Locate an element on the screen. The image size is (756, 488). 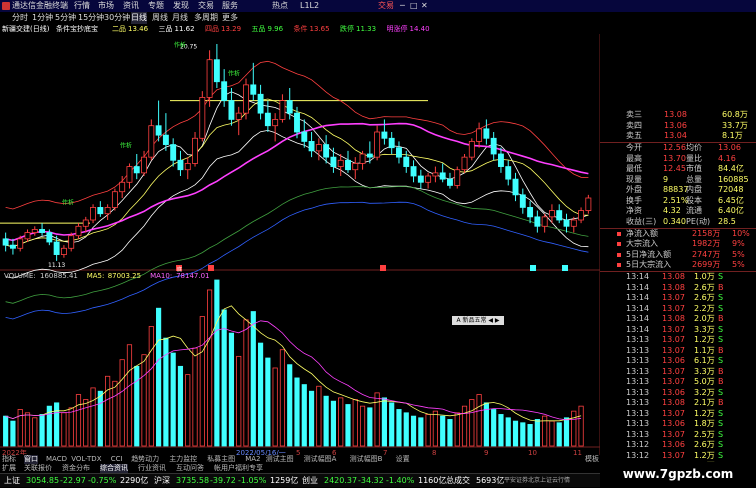
ask-row: 卖三 13.08 60.8万 is located at coordinates (678, 115).